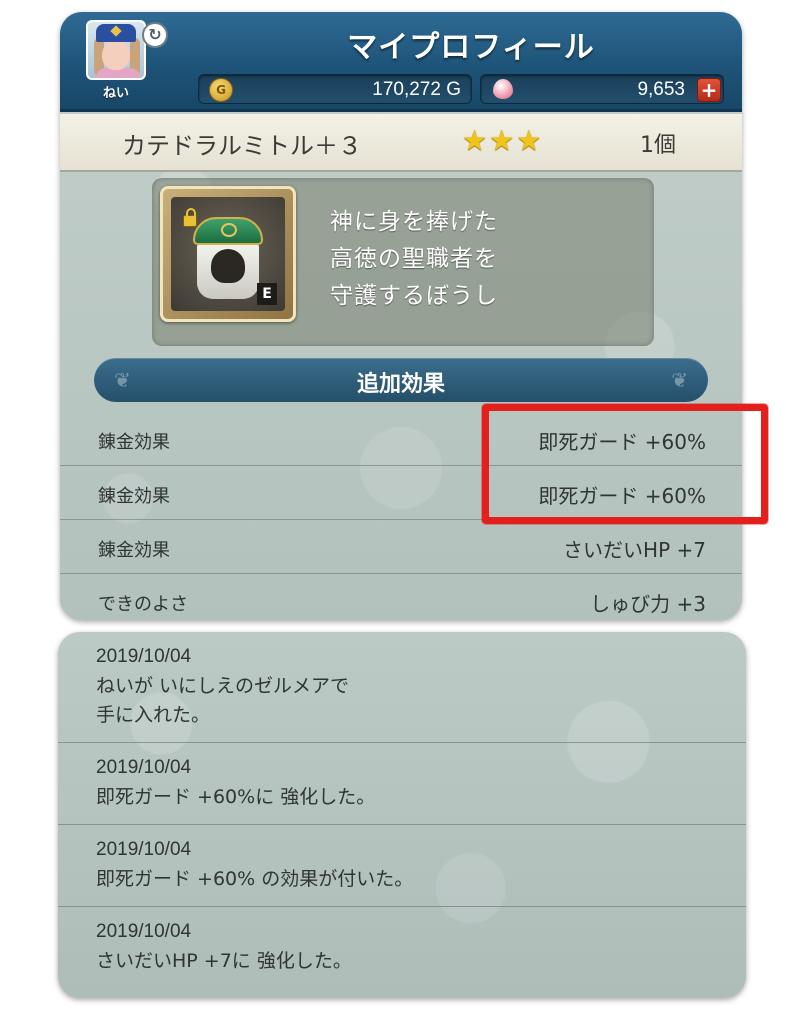 This screenshot has width=786, height=1024. Describe the element at coordinates (658, 145) in the screenshot. I see `item-count: 1個` at that location.